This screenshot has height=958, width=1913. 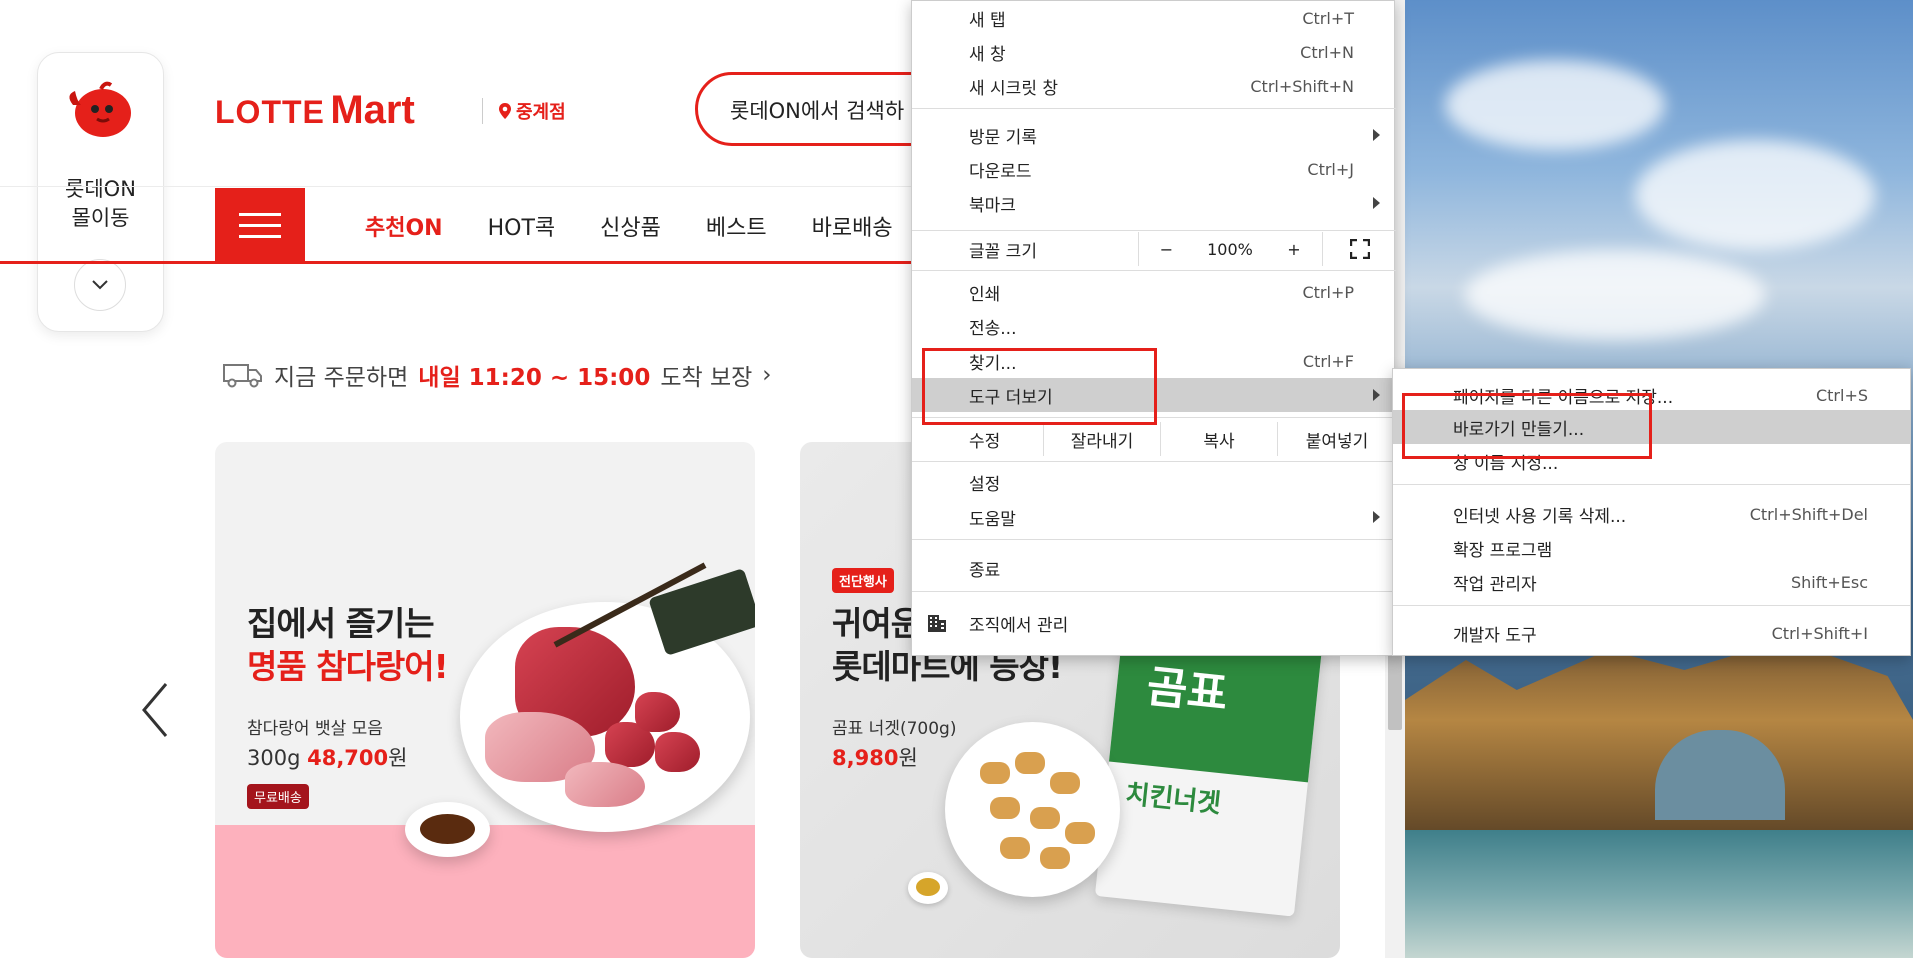 I want to click on building-icon, so click(x=937, y=623).